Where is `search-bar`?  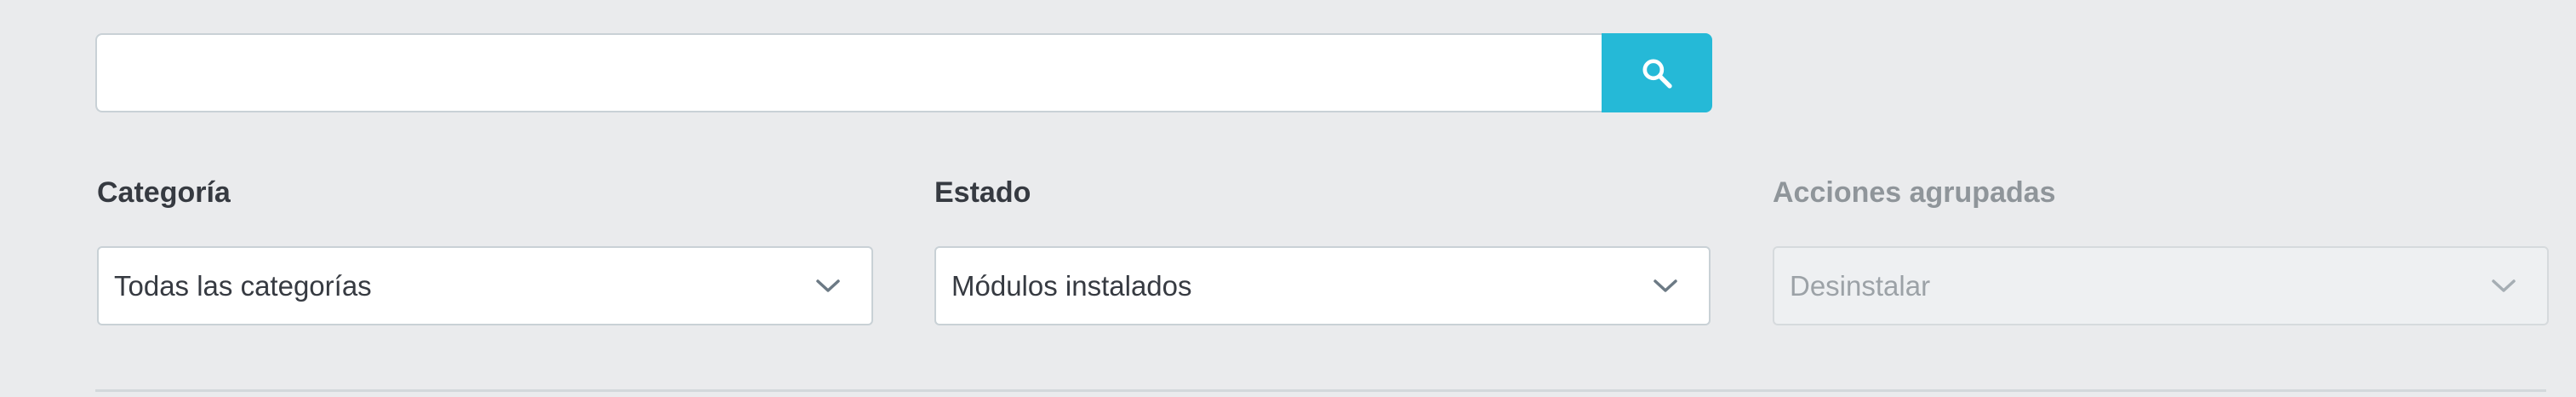
search-bar is located at coordinates (903, 72).